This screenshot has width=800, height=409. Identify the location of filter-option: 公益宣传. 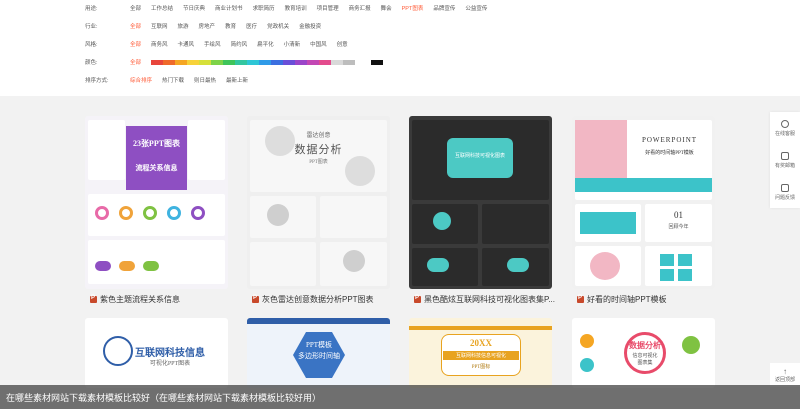
(476, 8).